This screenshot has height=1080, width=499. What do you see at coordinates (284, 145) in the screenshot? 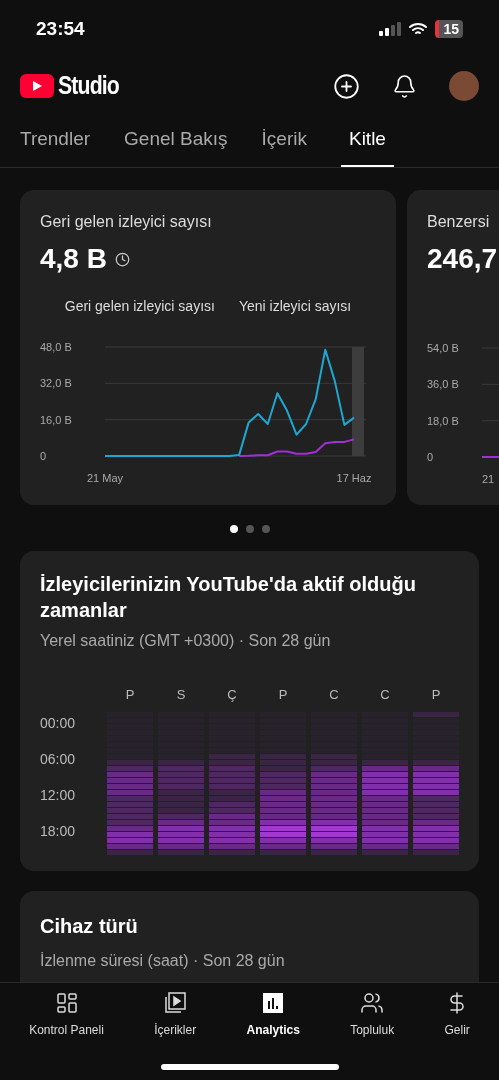
I see `tab: İçerik` at bounding box center [284, 145].